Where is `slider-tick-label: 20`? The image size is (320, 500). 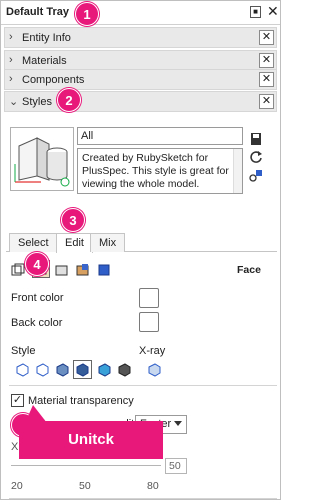
slider-tick-label: 20 is located at coordinates (17, 486).